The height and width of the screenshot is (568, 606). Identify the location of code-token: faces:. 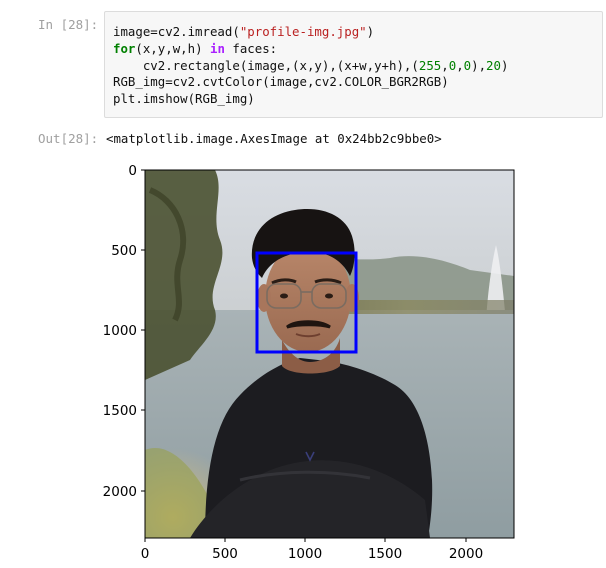
(251, 48).